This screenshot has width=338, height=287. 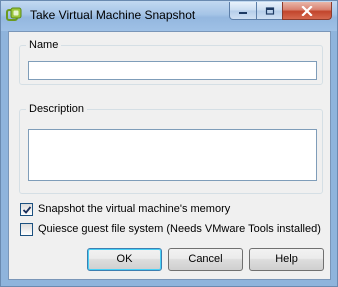 What do you see at coordinates (134, 209) in the screenshot?
I see `snapshot-memory-label: Snapshot the virtual machine's memory` at bounding box center [134, 209].